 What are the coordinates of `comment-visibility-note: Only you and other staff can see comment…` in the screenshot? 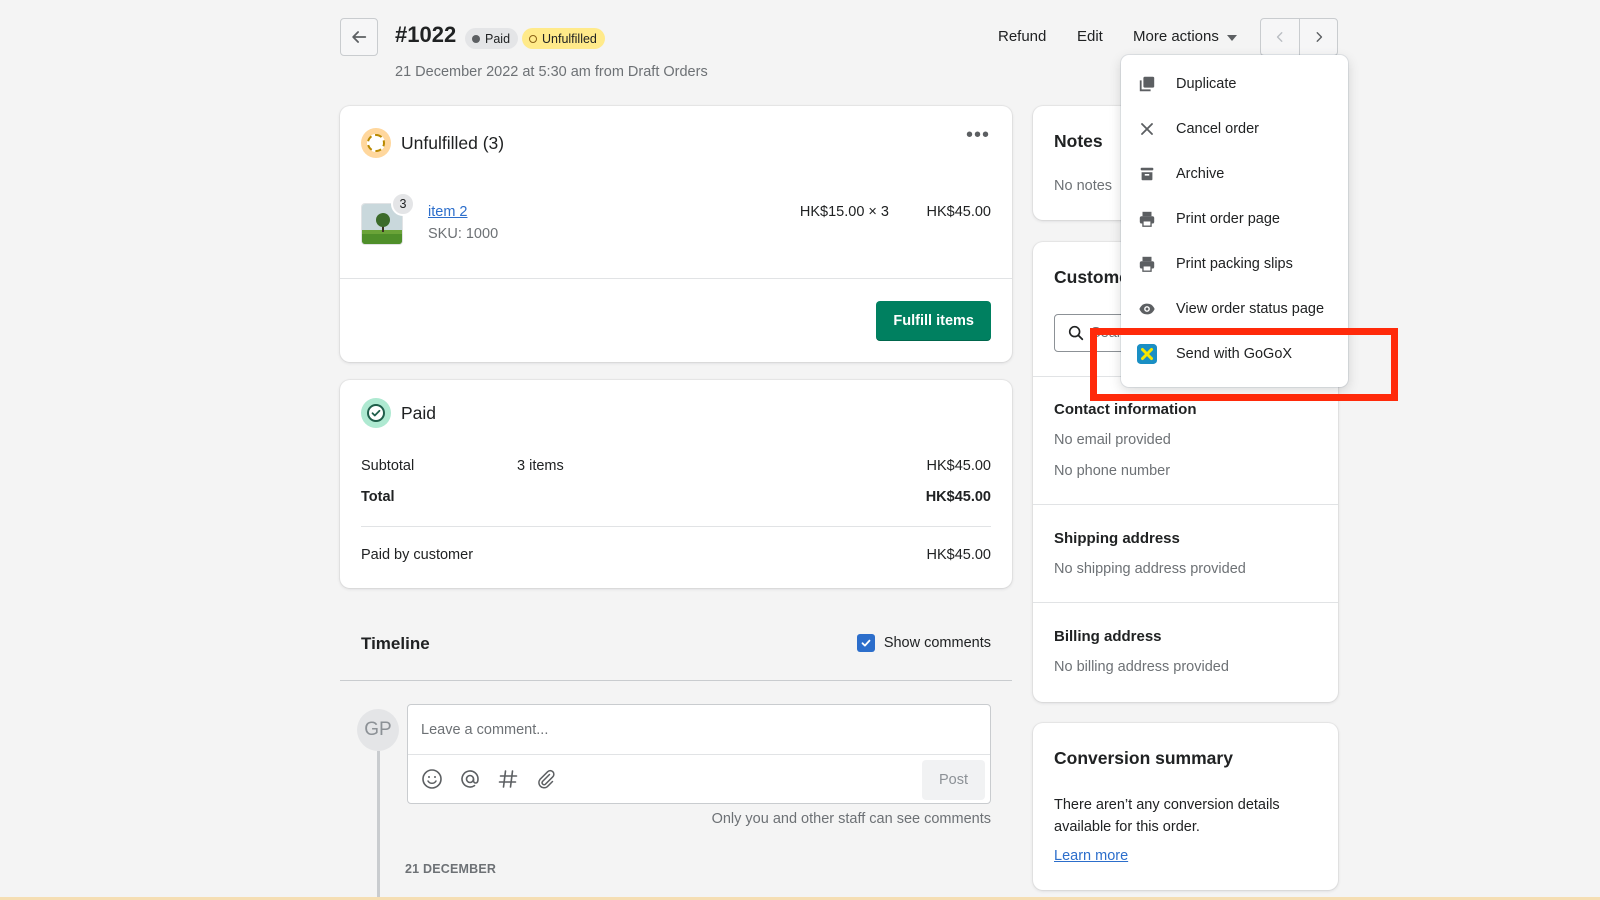 It's located at (851, 819).